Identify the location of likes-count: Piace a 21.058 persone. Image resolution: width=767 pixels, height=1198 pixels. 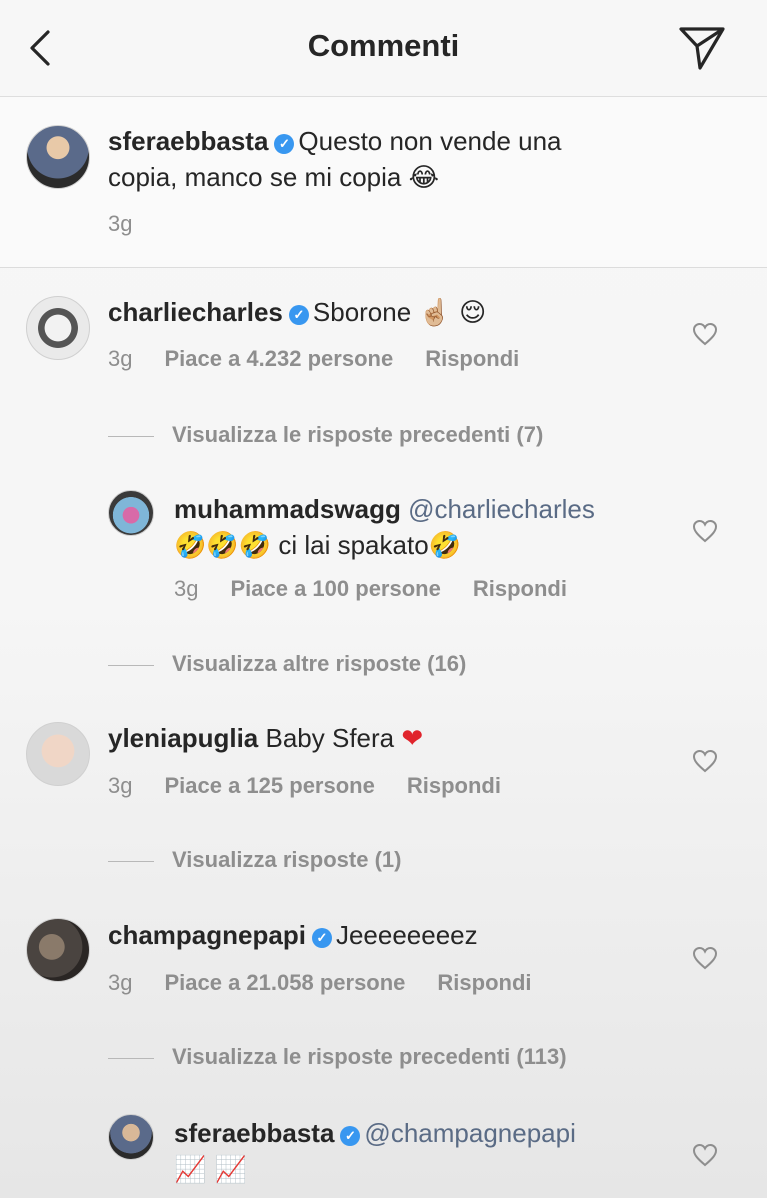
(284, 982).